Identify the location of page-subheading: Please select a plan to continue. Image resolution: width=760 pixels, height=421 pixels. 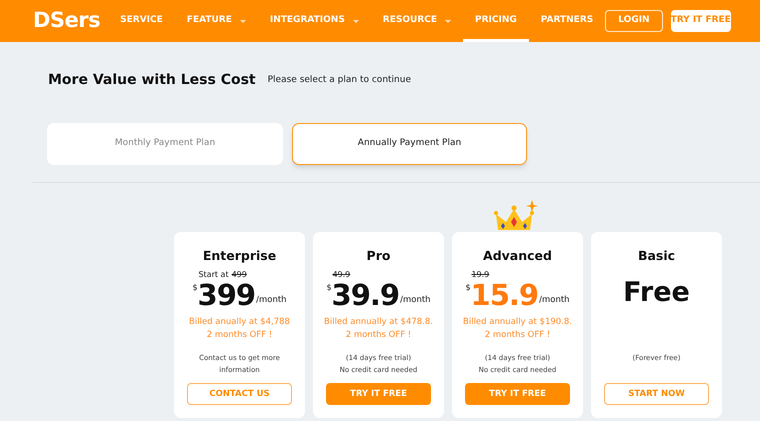
(339, 80).